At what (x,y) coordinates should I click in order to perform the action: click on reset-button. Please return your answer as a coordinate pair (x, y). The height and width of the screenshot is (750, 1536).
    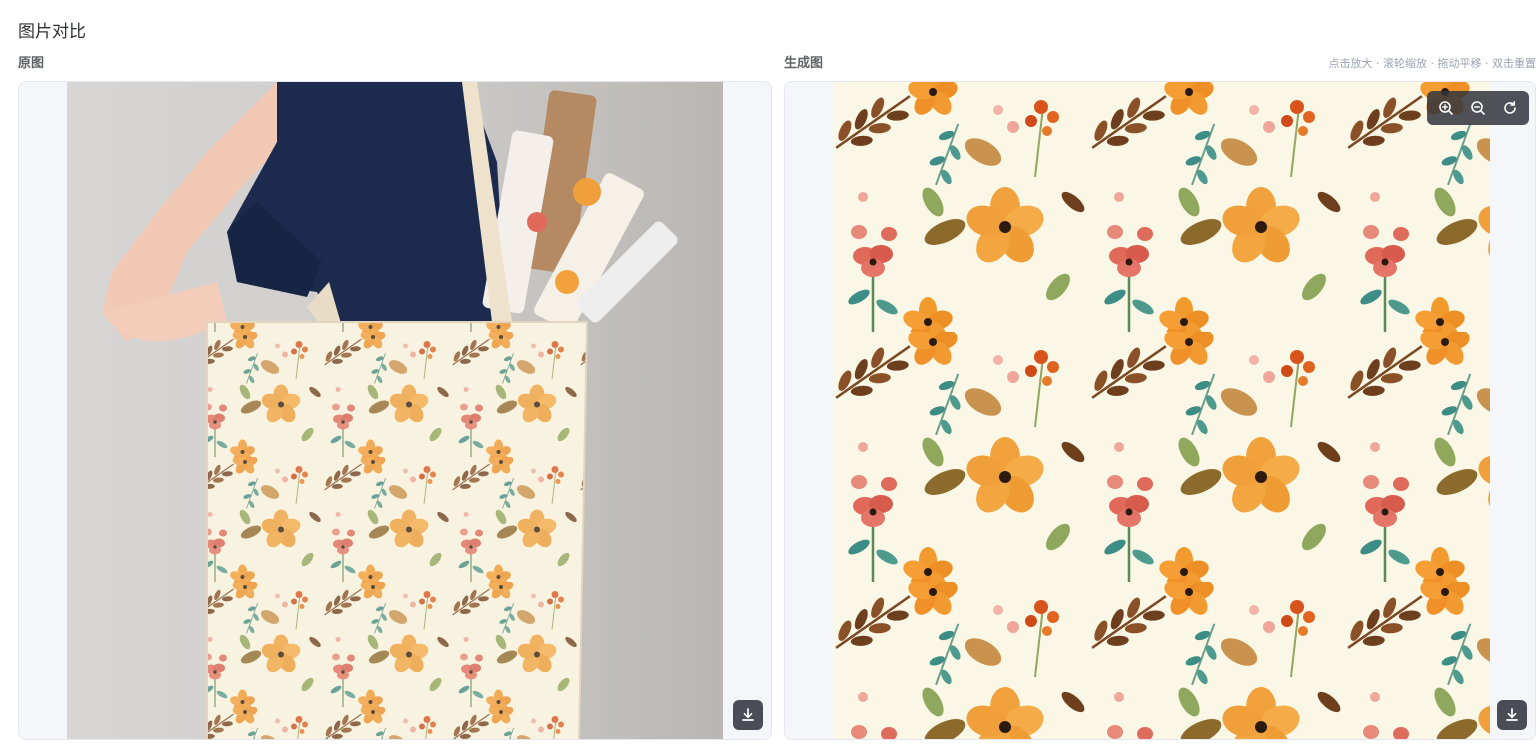
    Looking at the image, I should click on (1510, 108).